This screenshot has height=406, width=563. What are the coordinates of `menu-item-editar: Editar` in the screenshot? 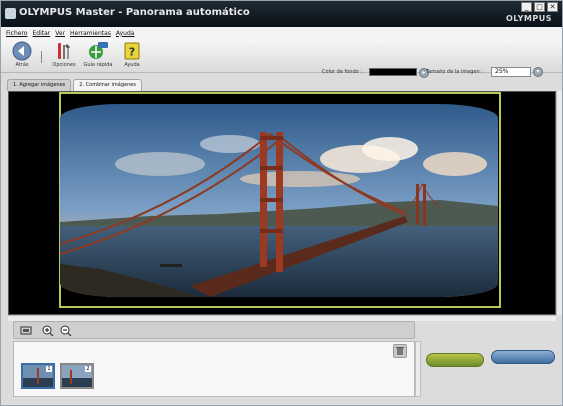 It's located at (41, 33).